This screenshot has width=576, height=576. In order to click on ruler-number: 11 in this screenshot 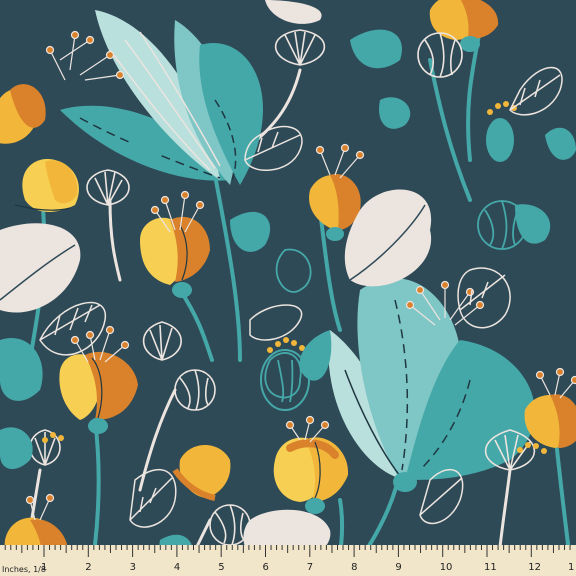, I will do `click(490, 567)`.